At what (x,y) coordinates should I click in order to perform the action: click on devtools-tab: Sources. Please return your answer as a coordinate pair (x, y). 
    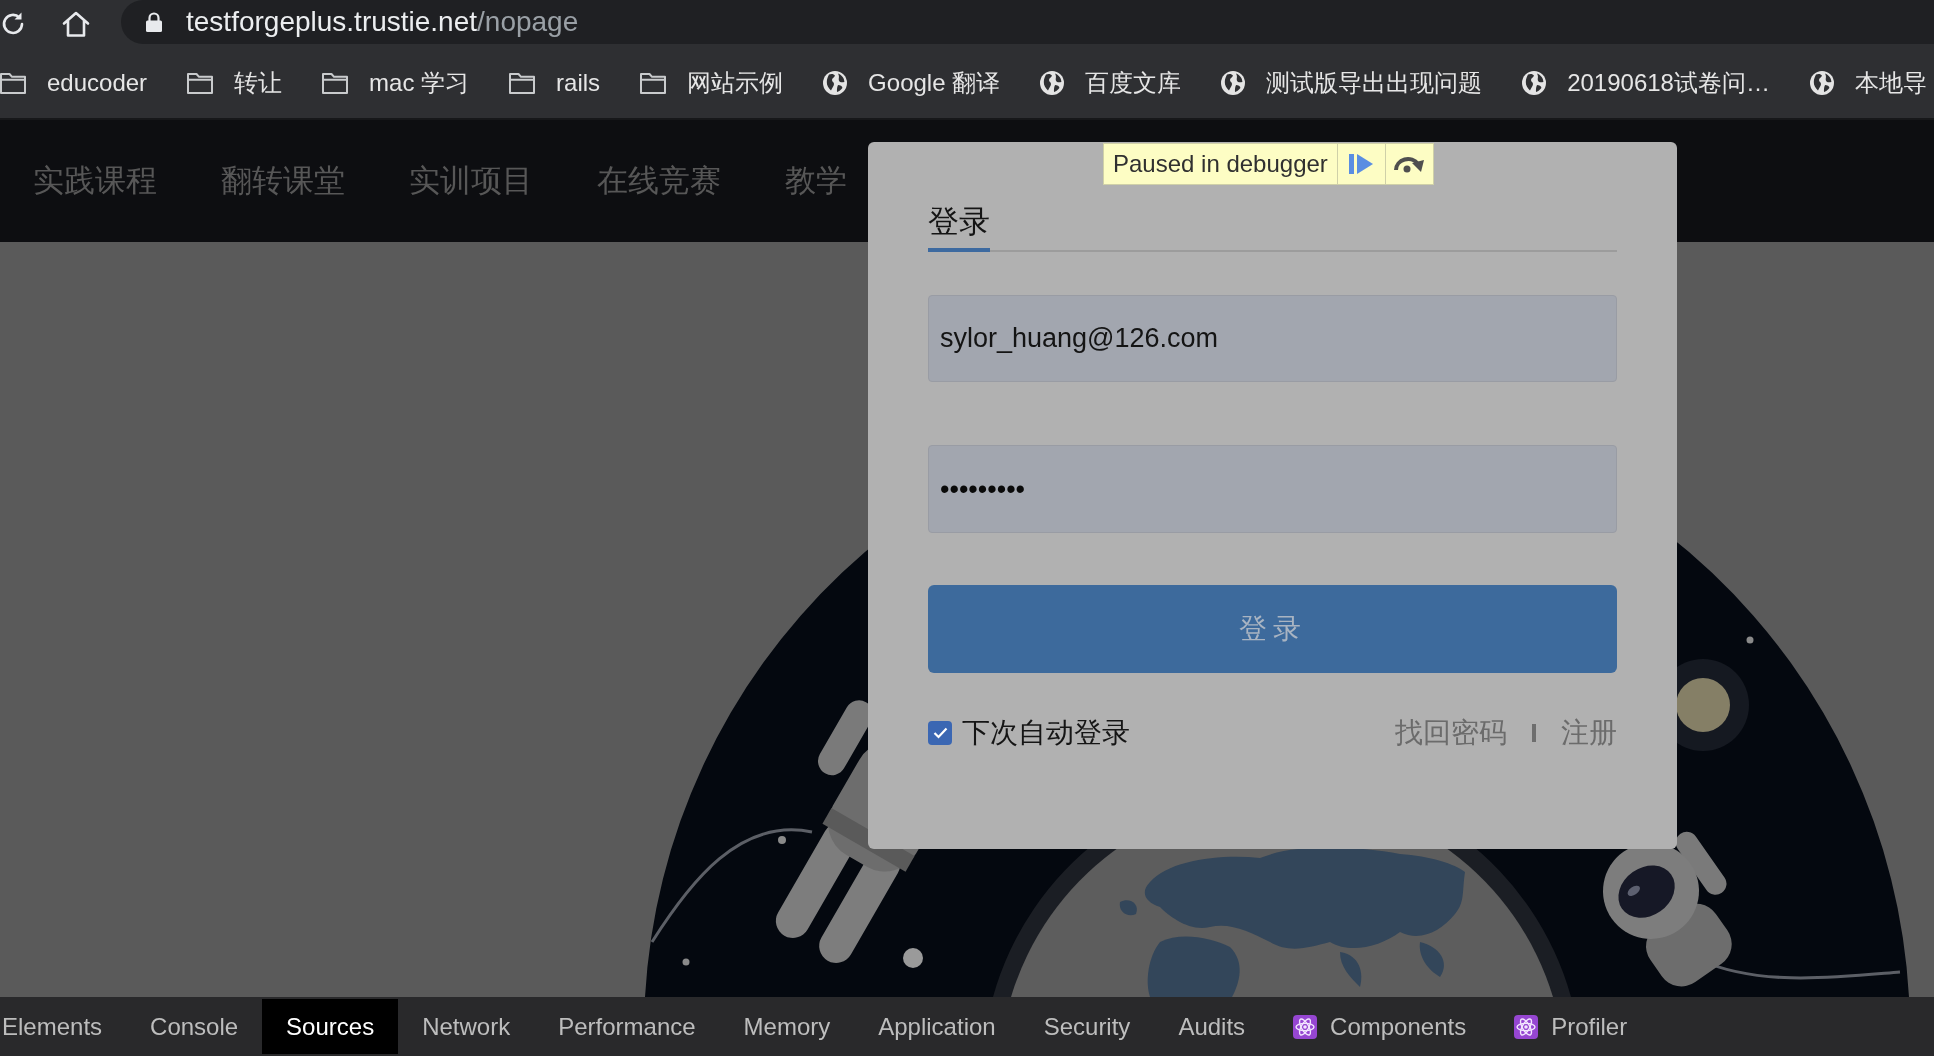
    Looking at the image, I should click on (330, 1026).